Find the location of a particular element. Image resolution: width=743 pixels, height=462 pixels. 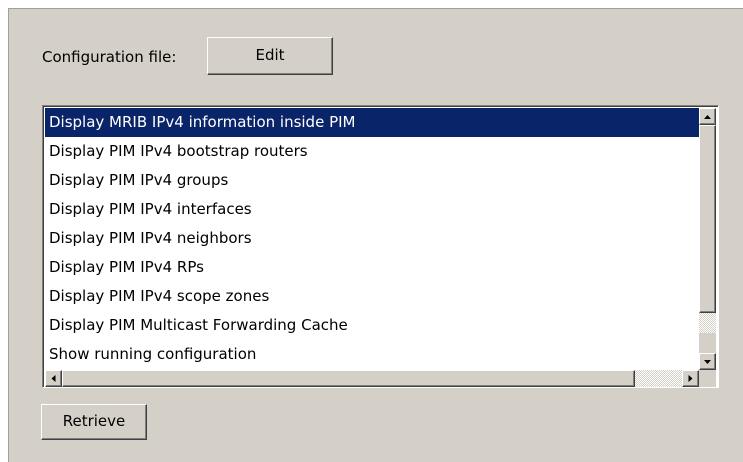

triangle-down-icon is located at coordinates (707, 362).